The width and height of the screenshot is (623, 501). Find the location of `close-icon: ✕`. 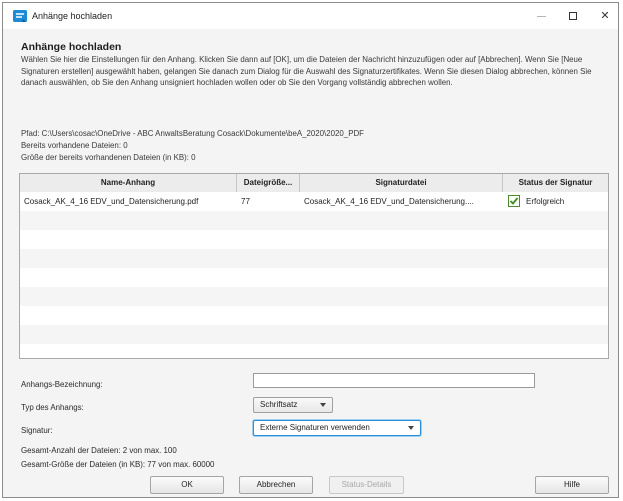

close-icon: ✕ is located at coordinates (605, 16).